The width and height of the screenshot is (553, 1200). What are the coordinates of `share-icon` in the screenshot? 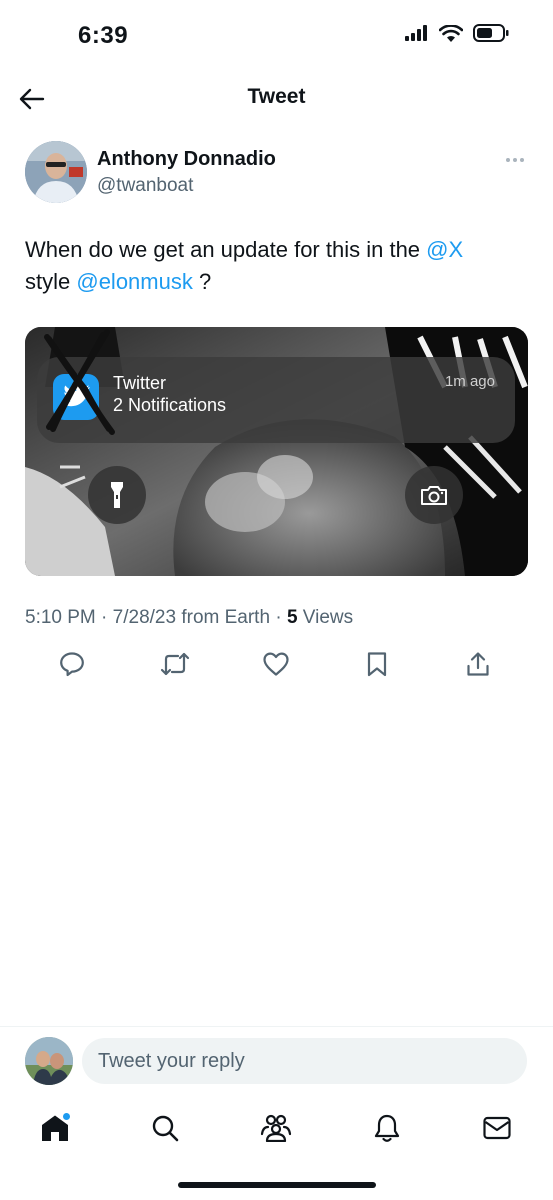 It's located at (478, 664).